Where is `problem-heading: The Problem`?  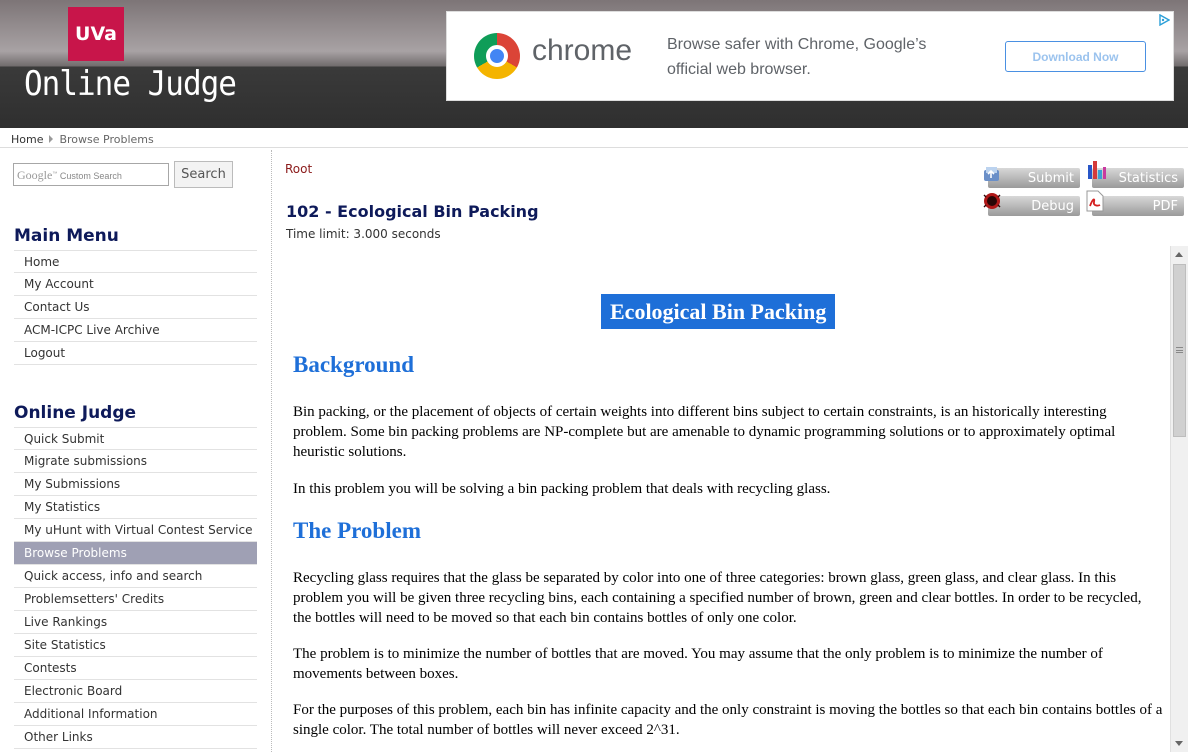
problem-heading: The Problem is located at coordinates (357, 530).